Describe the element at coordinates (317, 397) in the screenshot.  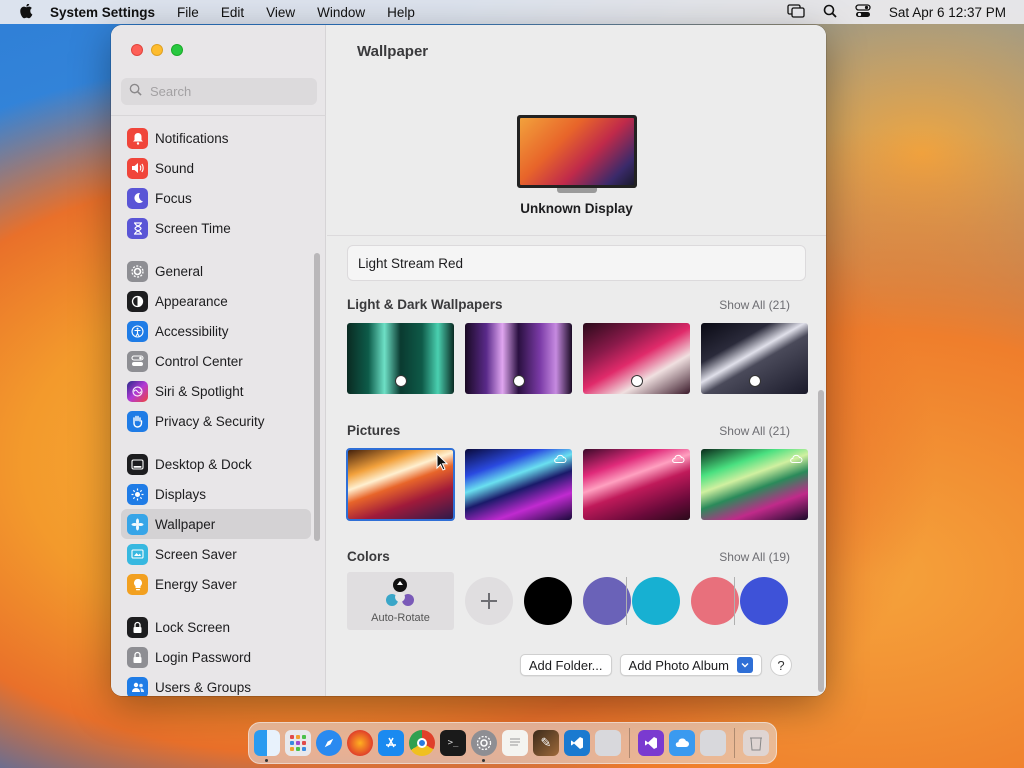
I see `sidebar-scrollbar` at that location.